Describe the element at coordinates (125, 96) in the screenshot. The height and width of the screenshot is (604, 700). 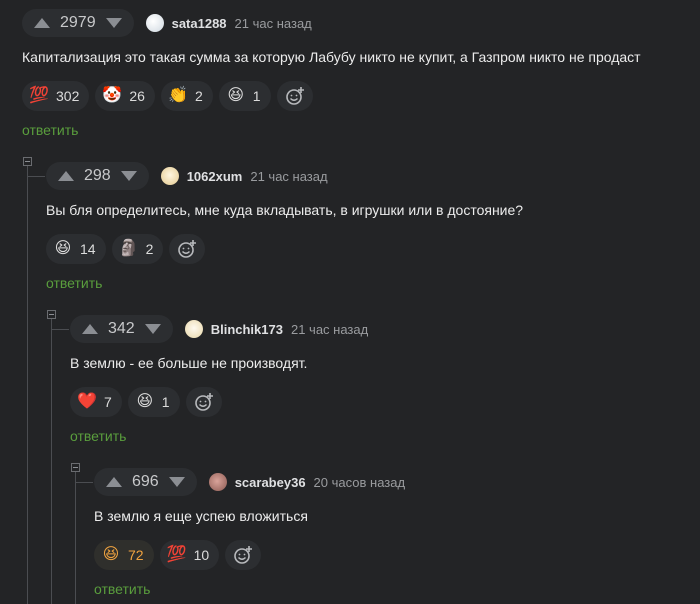
I see `reaction-clown-face: 🤡 26` at that location.